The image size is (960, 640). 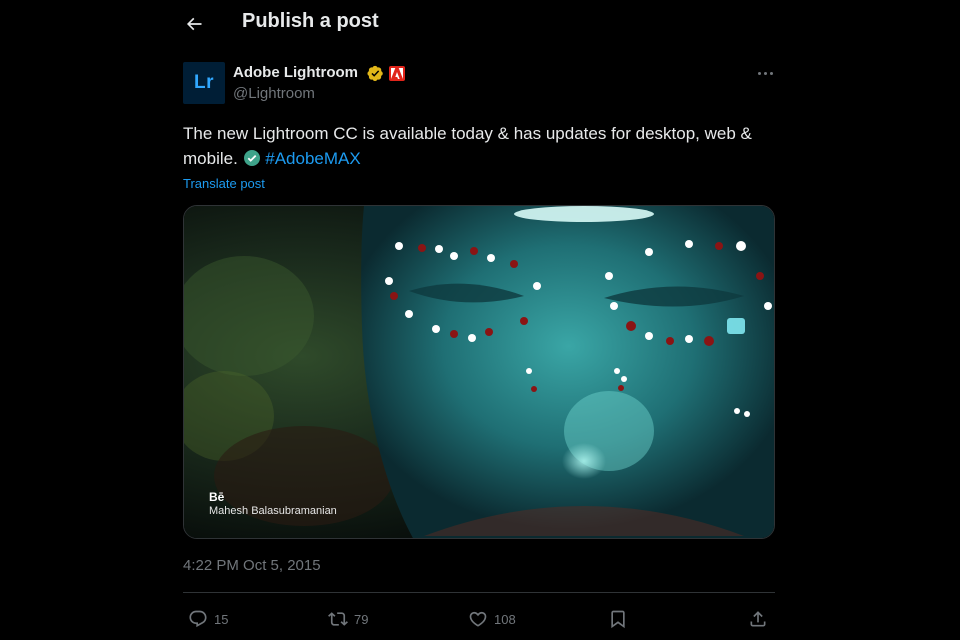 I want to click on bookmark-icon, so click(x=618, y=619).